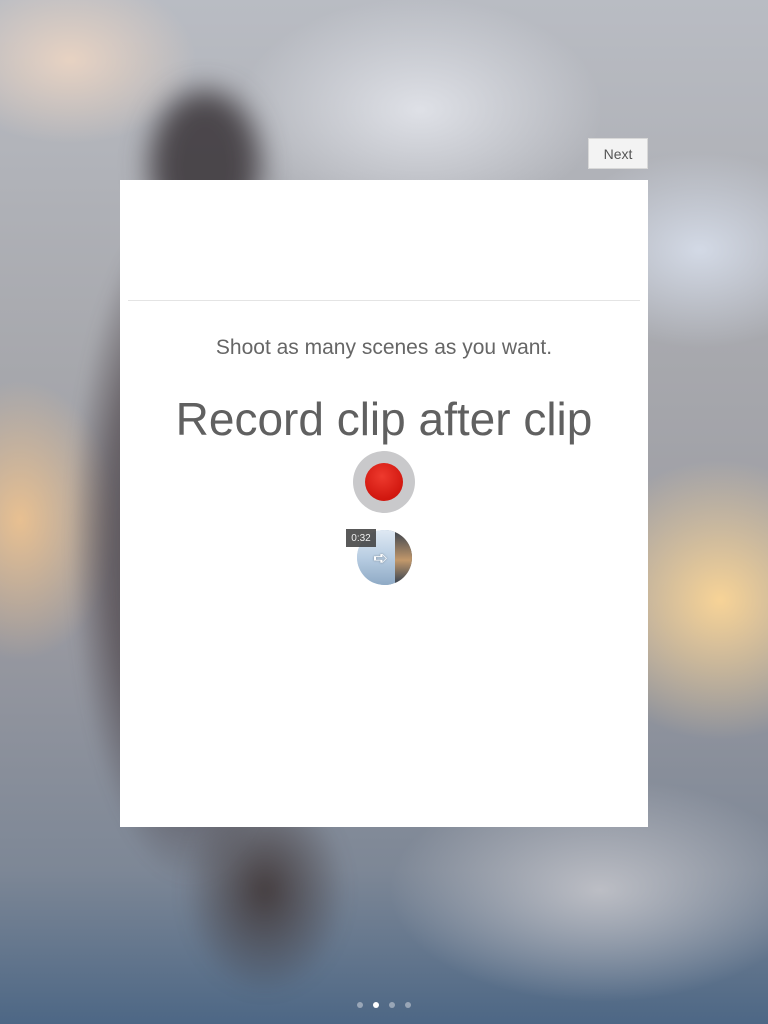  What do you see at coordinates (384, 1005) in the screenshot?
I see `page-indicator` at bounding box center [384, 1005].